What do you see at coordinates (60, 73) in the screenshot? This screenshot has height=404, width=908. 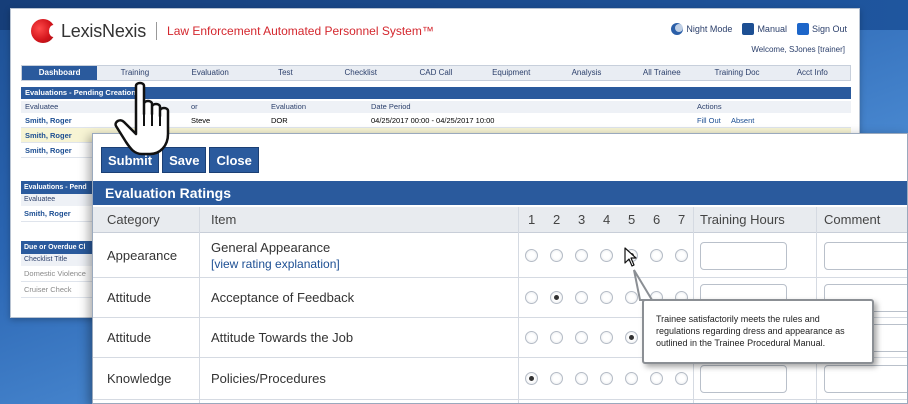 I see `tab-dashboard: Dashboard` at bounding box center [60, 73].